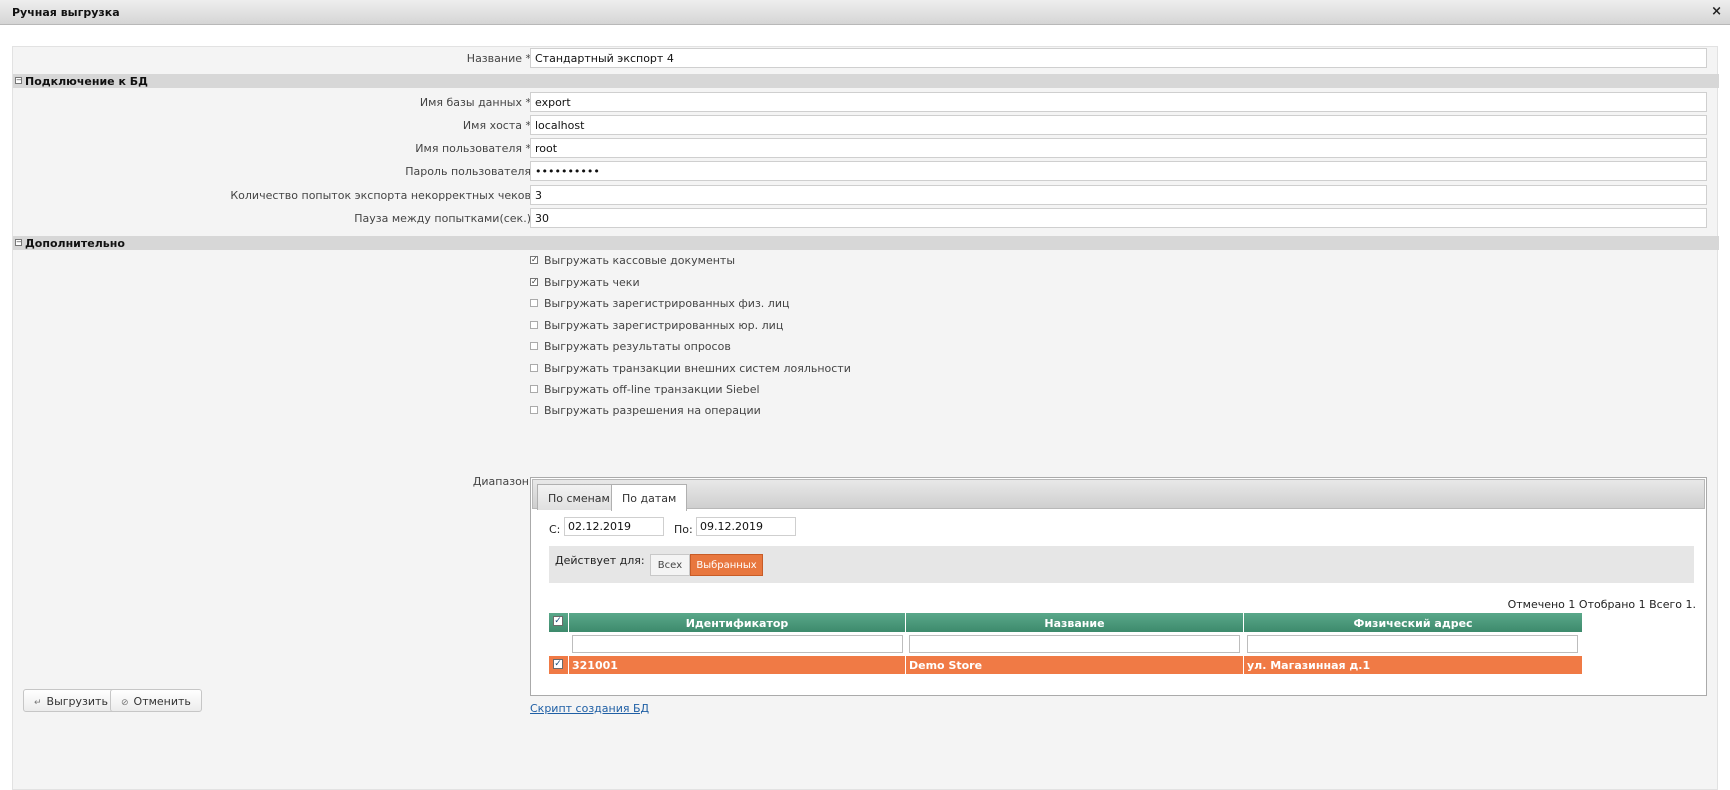 This screenshot has width=1730, height=790. I want to click on password-row: Пароль пользователя, so click(866, 171).